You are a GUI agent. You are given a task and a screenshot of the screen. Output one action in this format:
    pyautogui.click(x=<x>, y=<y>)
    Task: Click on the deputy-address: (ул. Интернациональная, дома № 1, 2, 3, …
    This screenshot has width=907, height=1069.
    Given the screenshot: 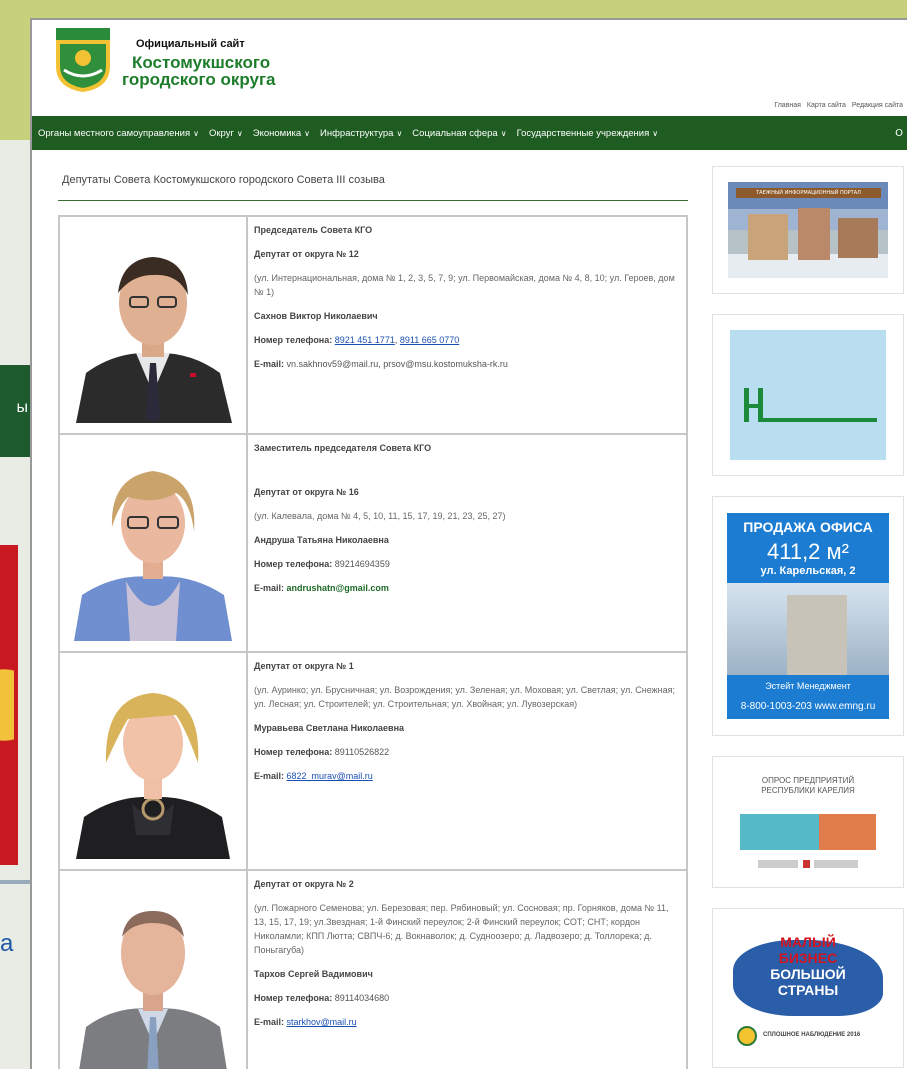 What is the action you would take?
    pyautogui.click(x=464, y=285)
    